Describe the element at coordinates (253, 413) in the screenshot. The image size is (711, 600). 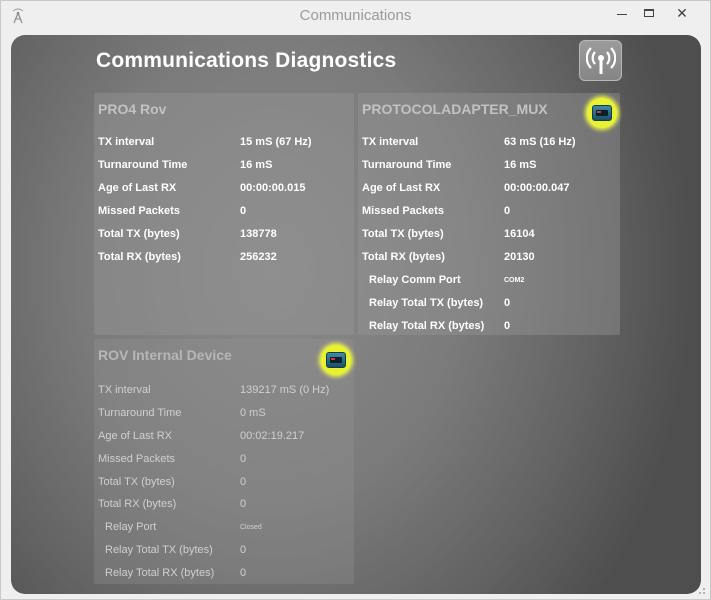
I see `stat-value: 0 mS` at that location.